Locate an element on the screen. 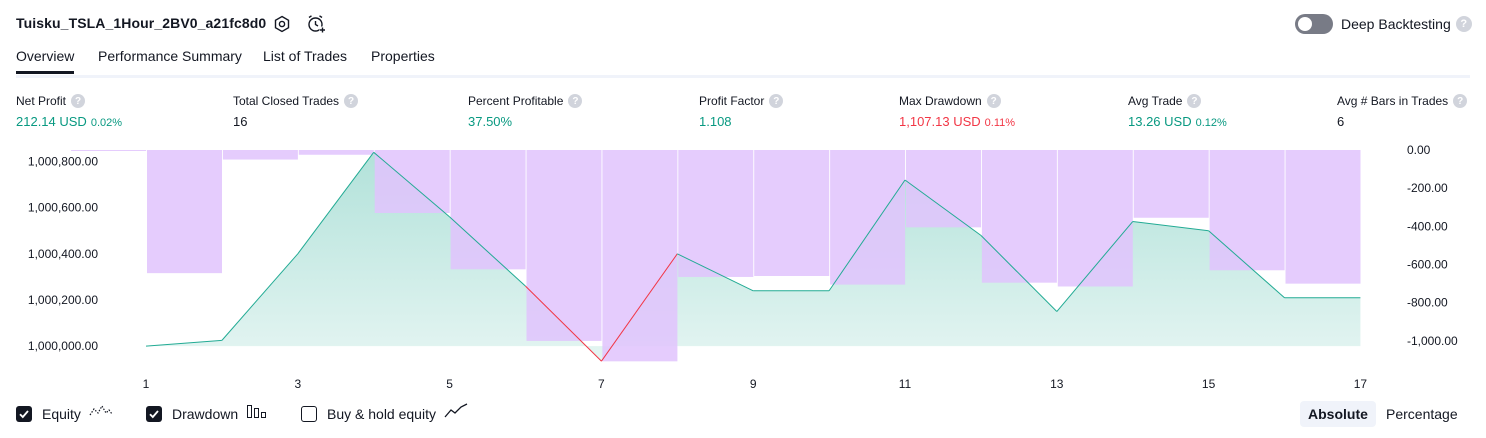  tab-list-of-trades: List of Trades is located at coordinates (305, 56).